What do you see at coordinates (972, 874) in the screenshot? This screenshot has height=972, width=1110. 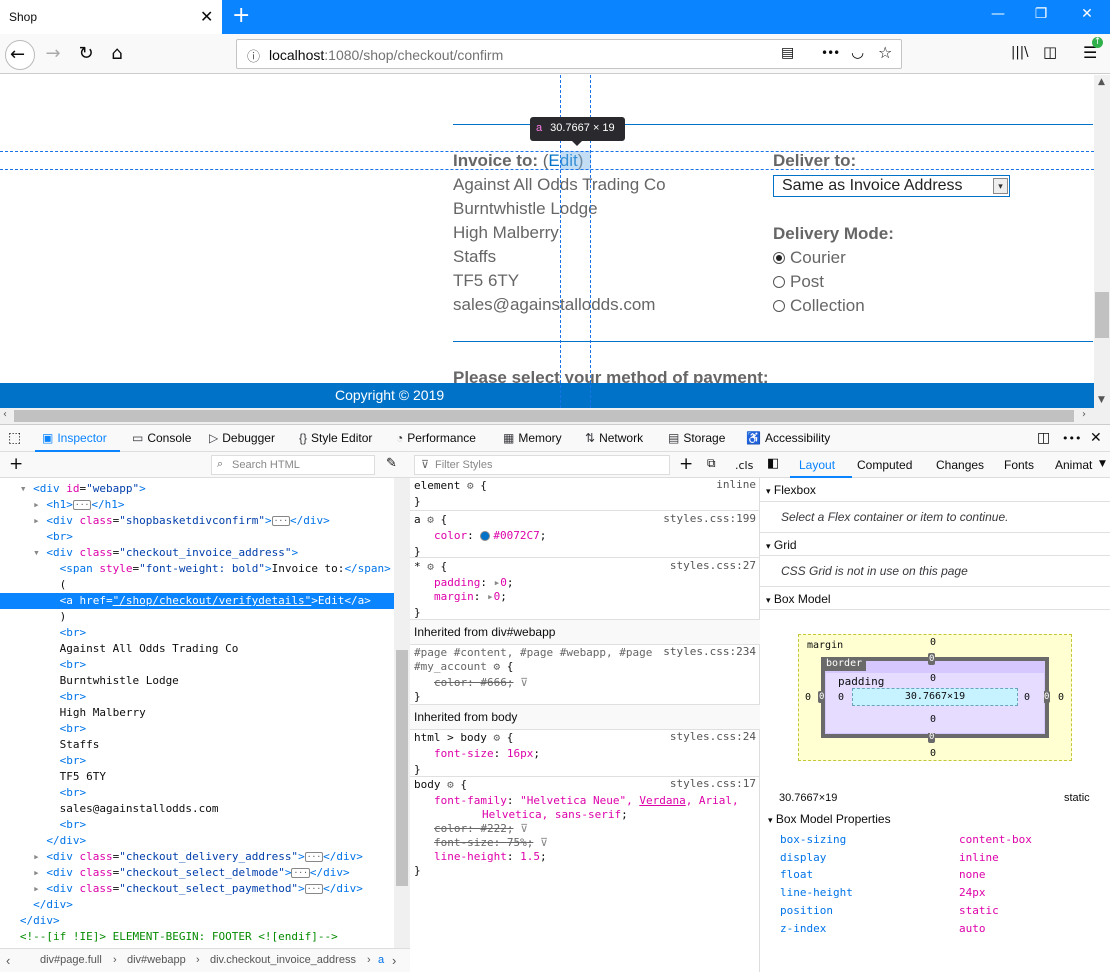 I see `bm-prop-value: none` at bounding box center [972, 874].